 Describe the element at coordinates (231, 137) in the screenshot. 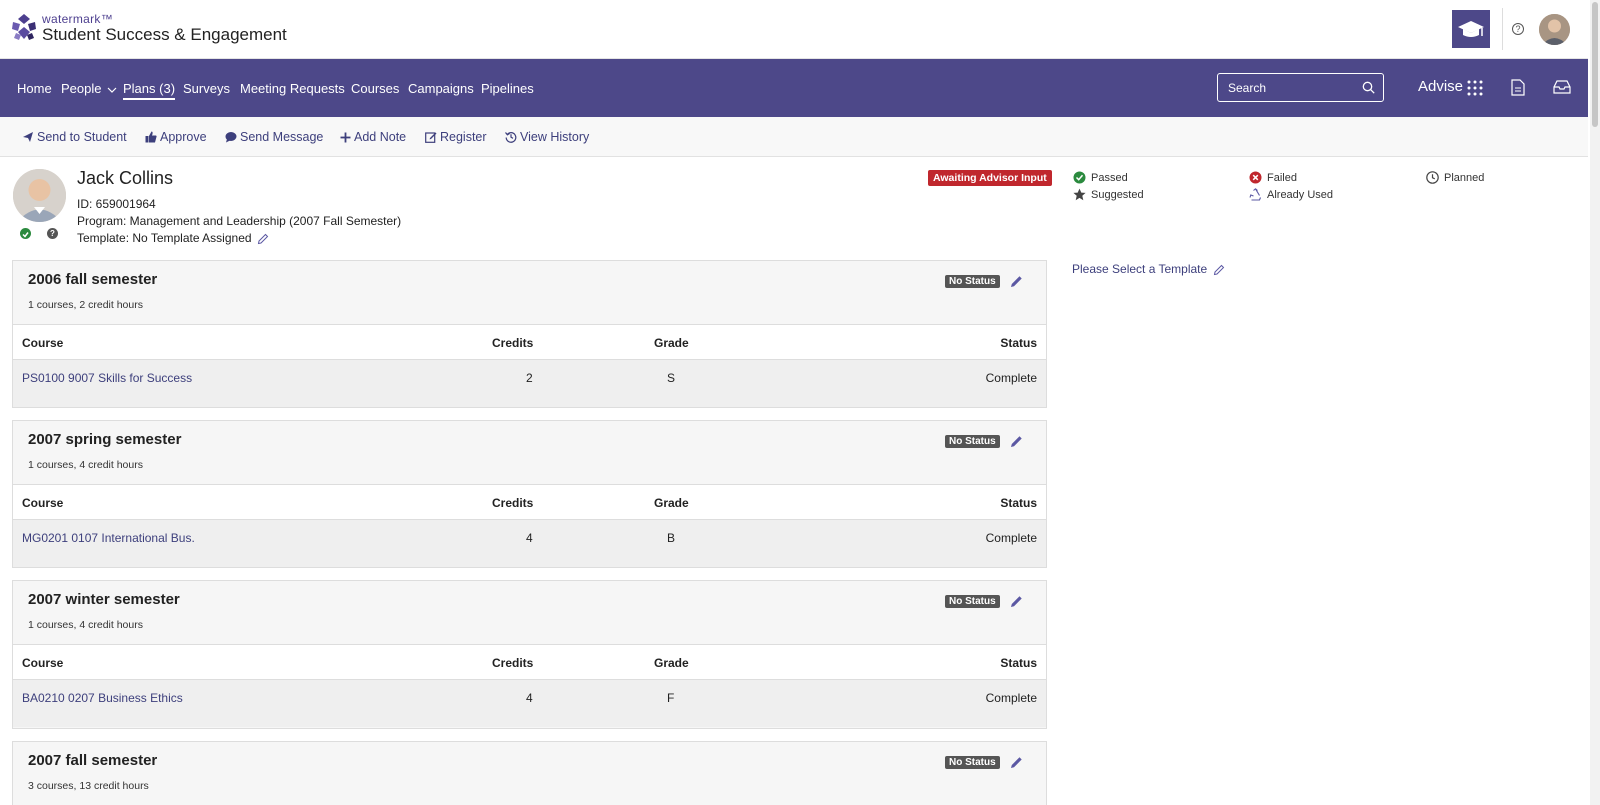

I see `chat-bubble-icon` at that location.